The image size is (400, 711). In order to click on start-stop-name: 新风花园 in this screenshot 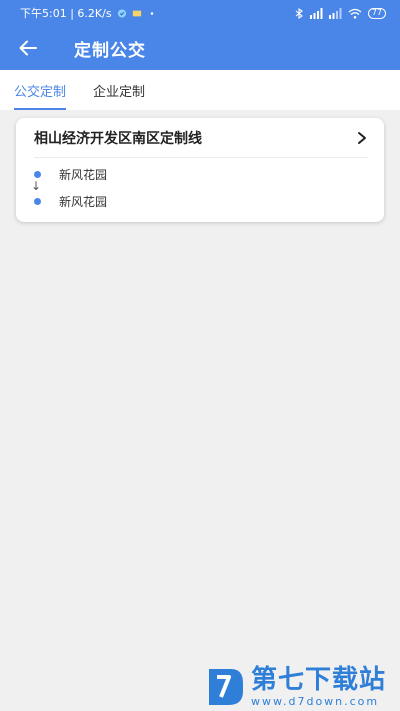, I will do `click(83, 174)`.